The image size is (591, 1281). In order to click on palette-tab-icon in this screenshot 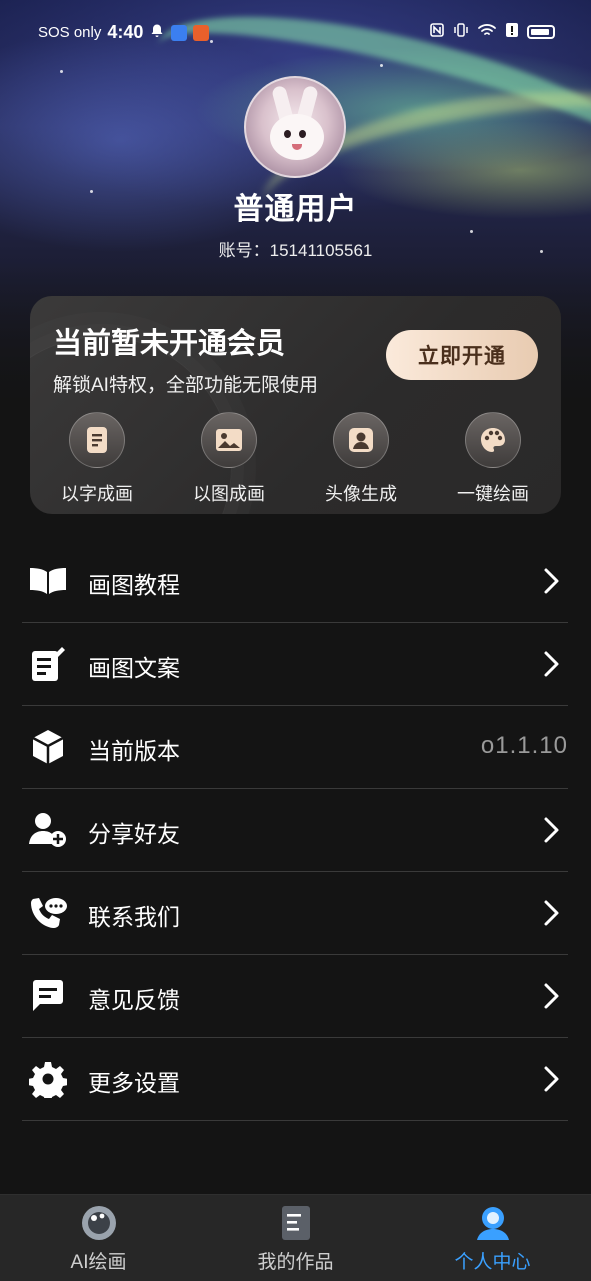, I will do `click(99, 1223)`.